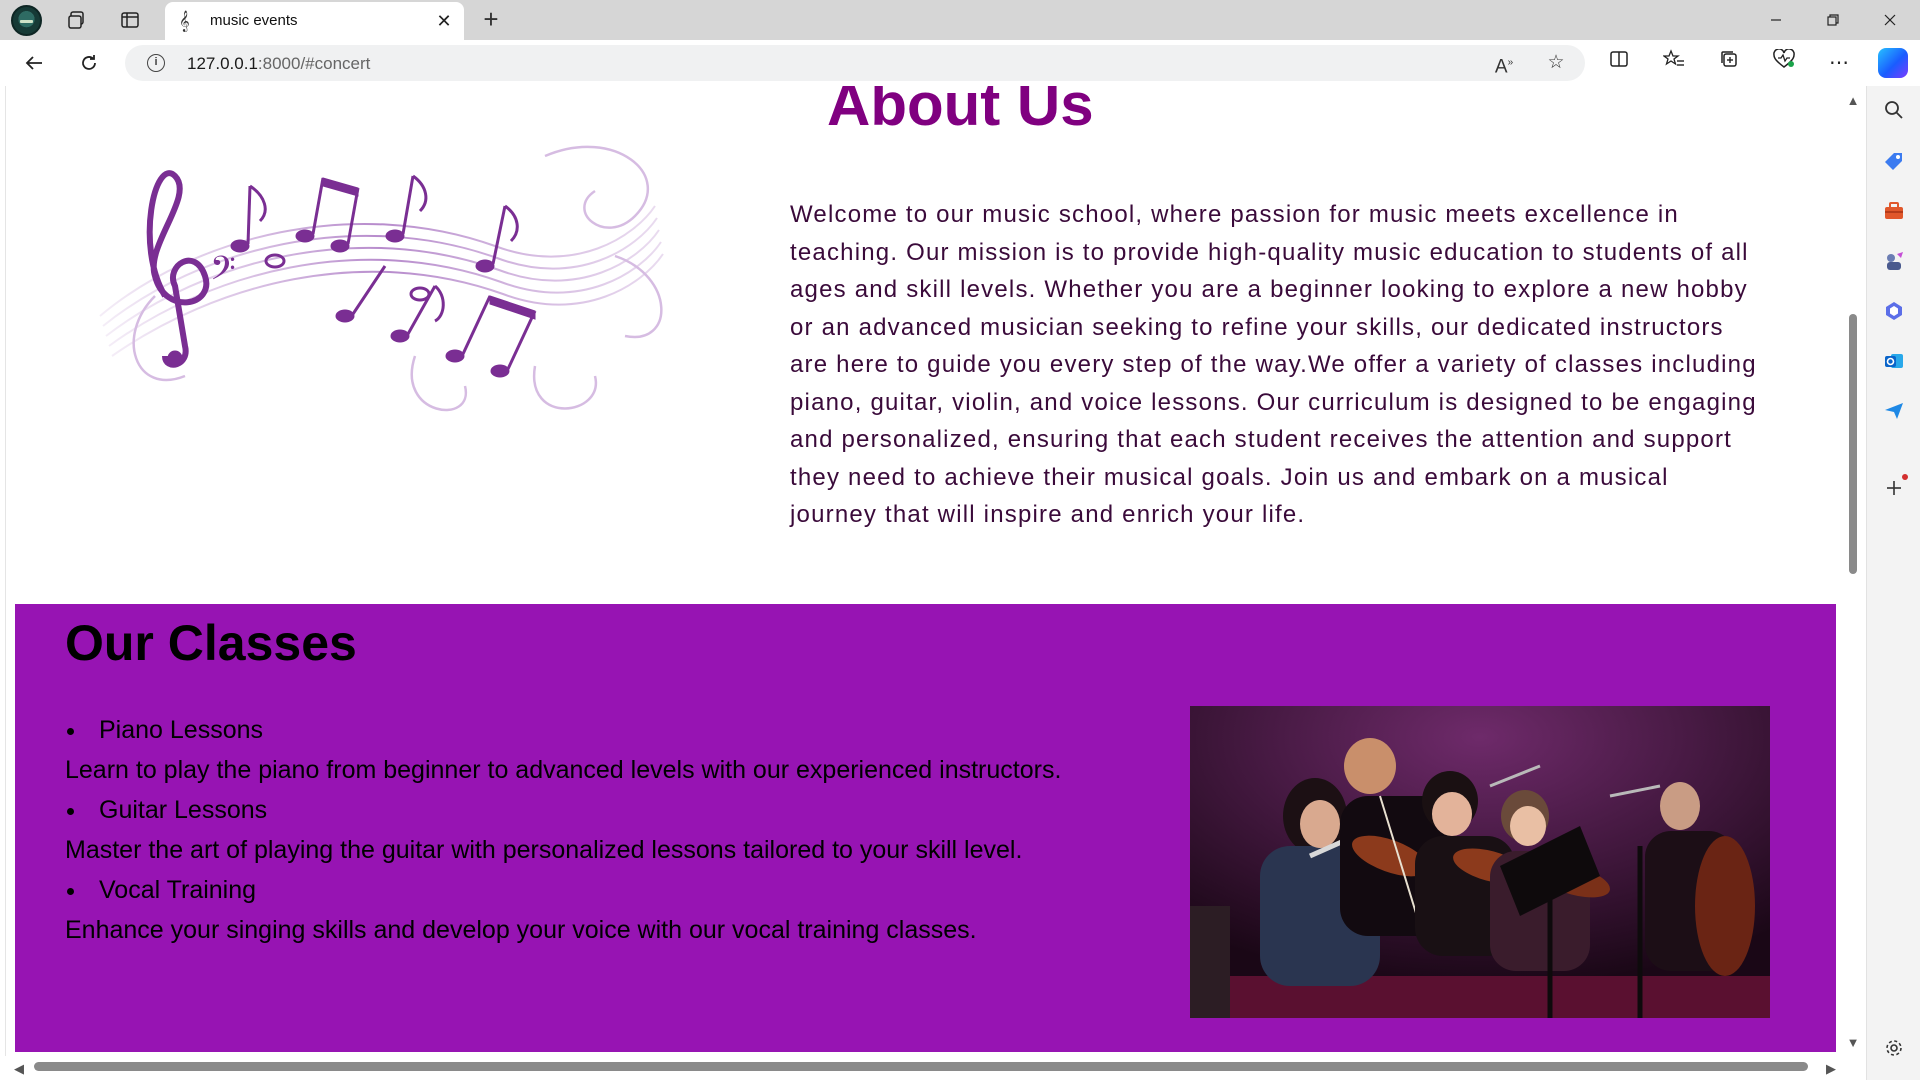 The image size is (1920, 1080). I want to click on tools-briefcase-icon, so click(1894, 214).